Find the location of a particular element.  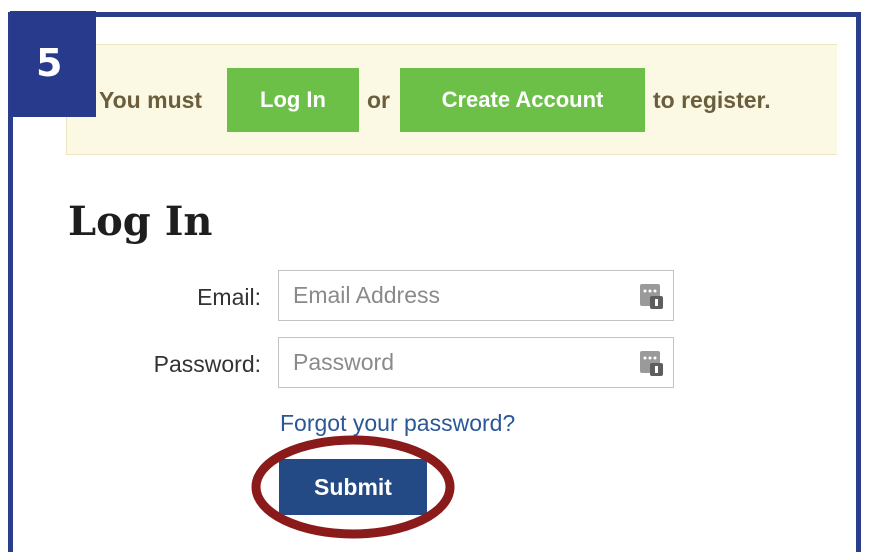

page-title: Log In is located at coordinates (140, 221).